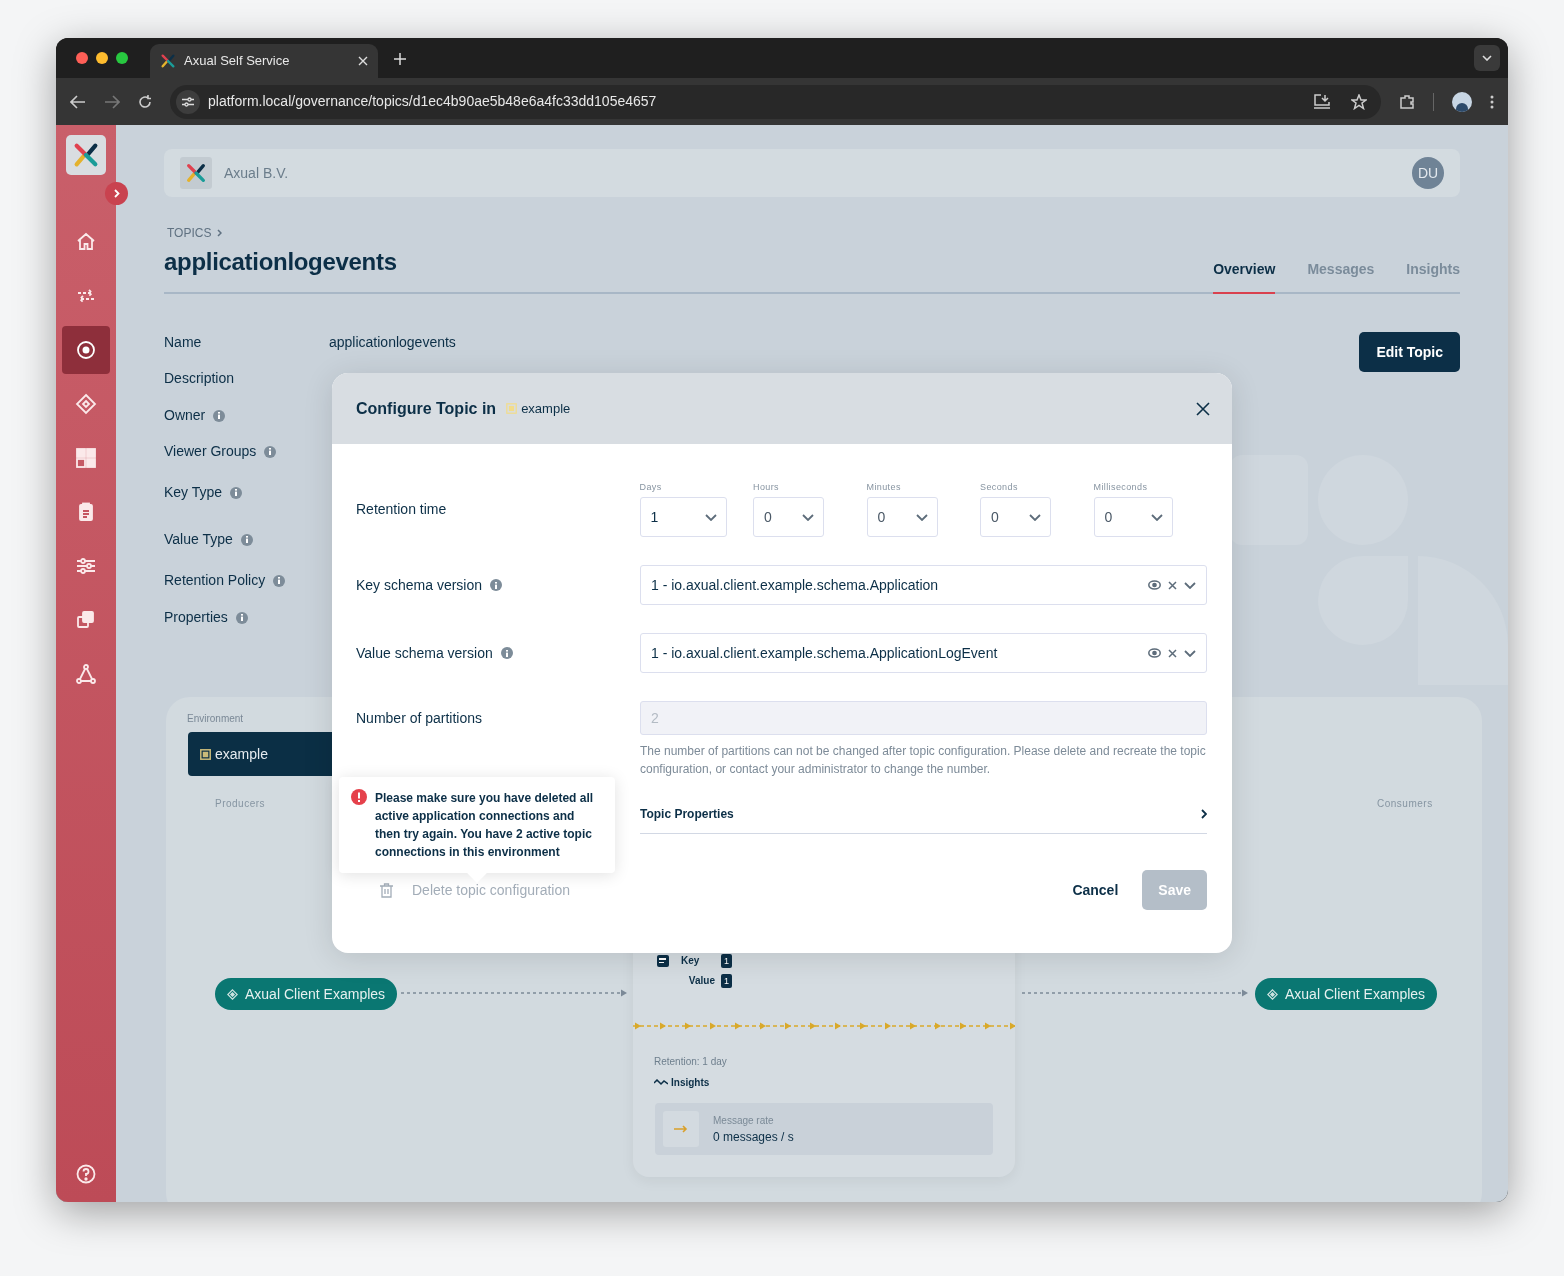 This screenshot has width=1564, height=1276. I want to click on url-text: platform.local/governance/topics/d1ec4b90ae5b48e6a4fc33dd105e4657, so click(433, 101).